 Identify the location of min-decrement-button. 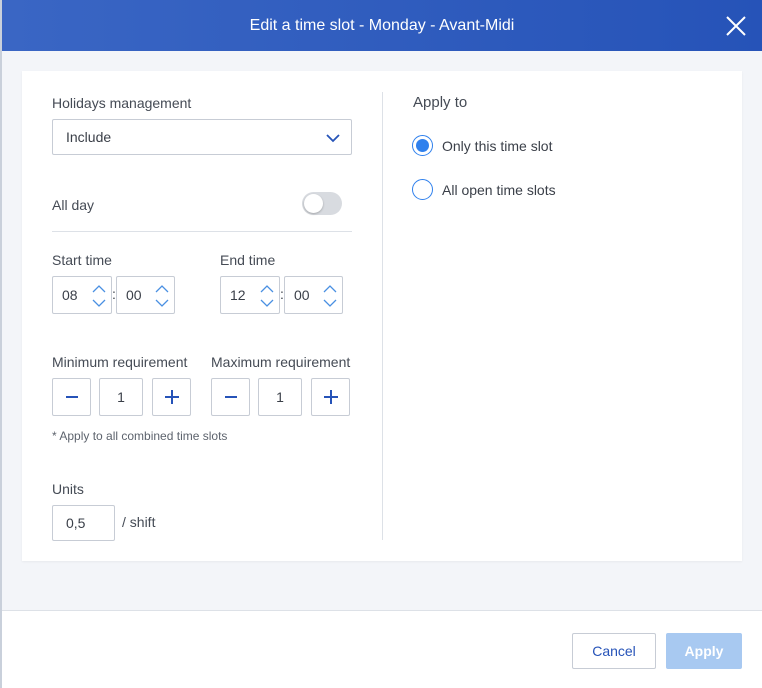
(71, 397).